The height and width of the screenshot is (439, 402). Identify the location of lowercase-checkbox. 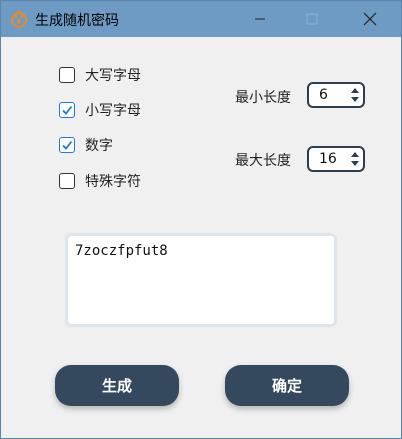
(67, 110).